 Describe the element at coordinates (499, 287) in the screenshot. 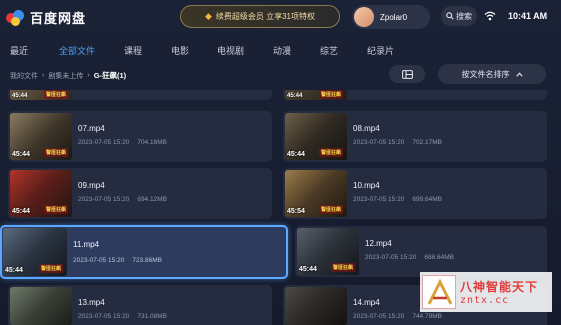

I see `watermark-line1: 八神智能天下` at that location.